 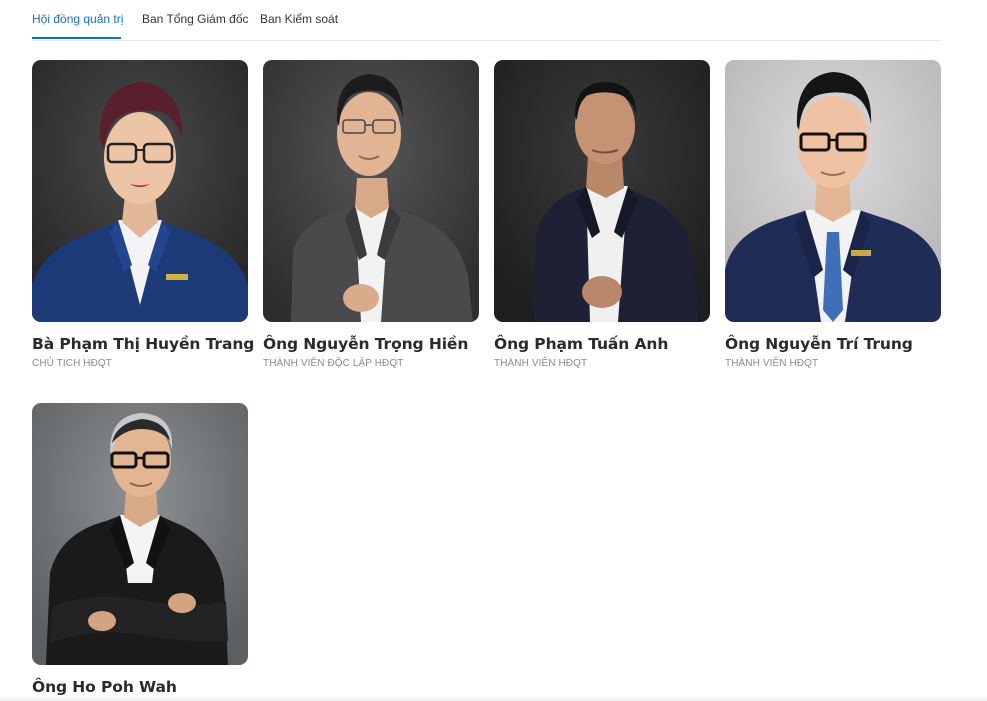 What do you see at coordinates (195, 19) in the screenshot?
I see `tab-executive-board: Ban Tổng Giám đốc` at bounding box center [195, 19].